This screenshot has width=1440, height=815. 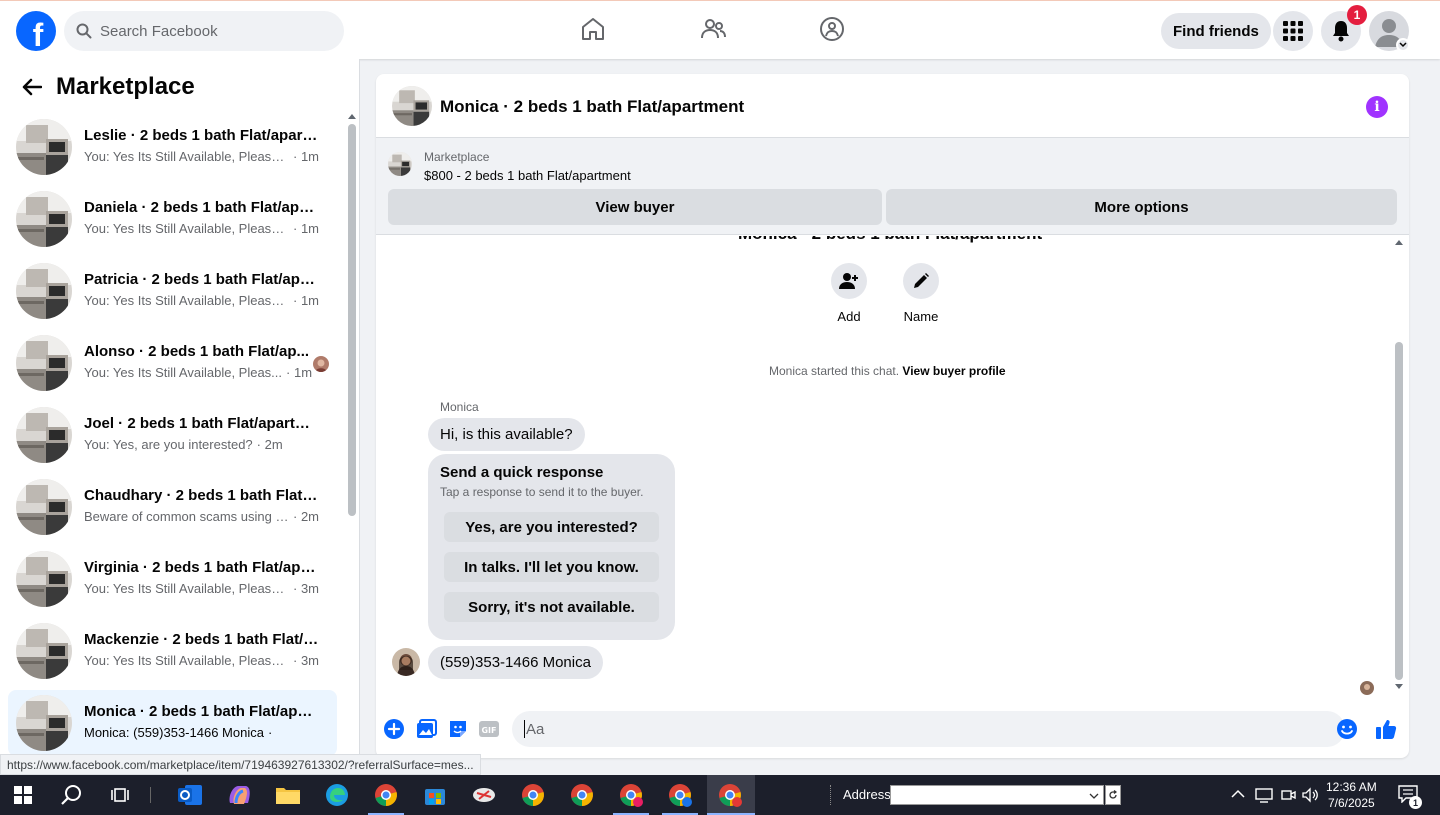 I want to click on account-menu-chevron-icon, so click(x=1403, y=45).